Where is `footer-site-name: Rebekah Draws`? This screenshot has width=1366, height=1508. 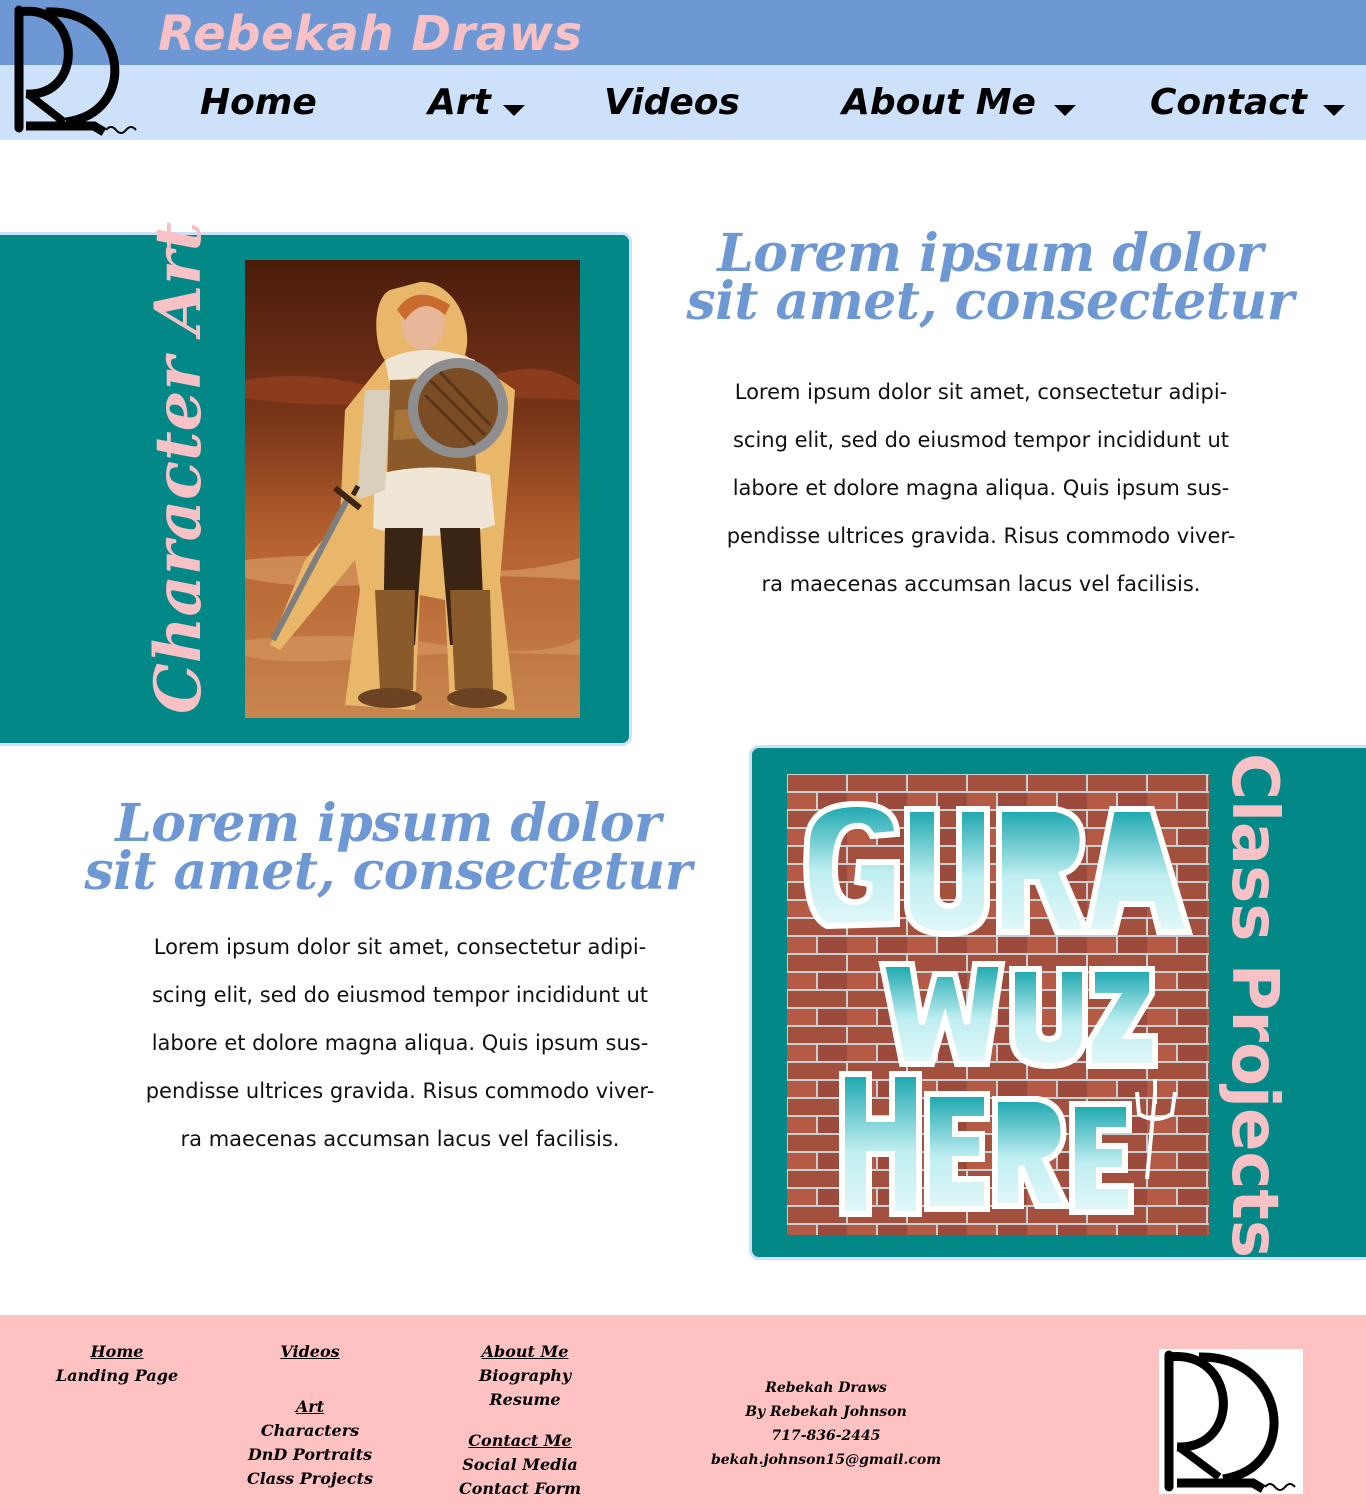
footer-site-name: Rebekah Draws is located at coordinates (826, 1388).